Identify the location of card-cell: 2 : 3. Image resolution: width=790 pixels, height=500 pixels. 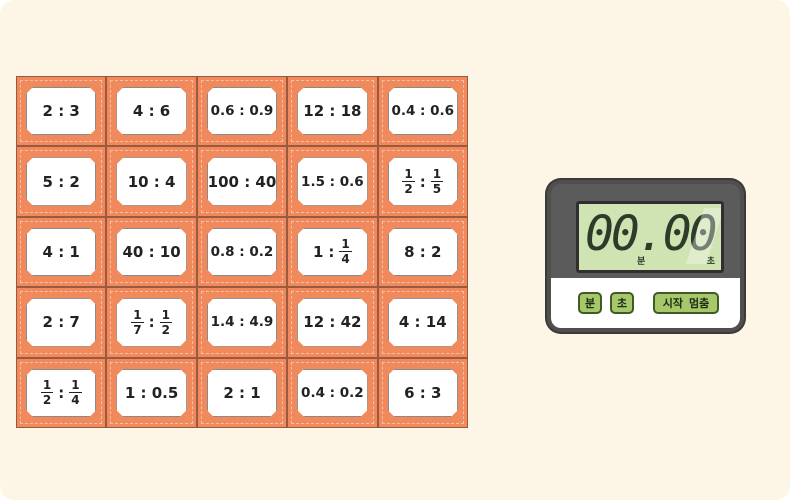
(61, 111).